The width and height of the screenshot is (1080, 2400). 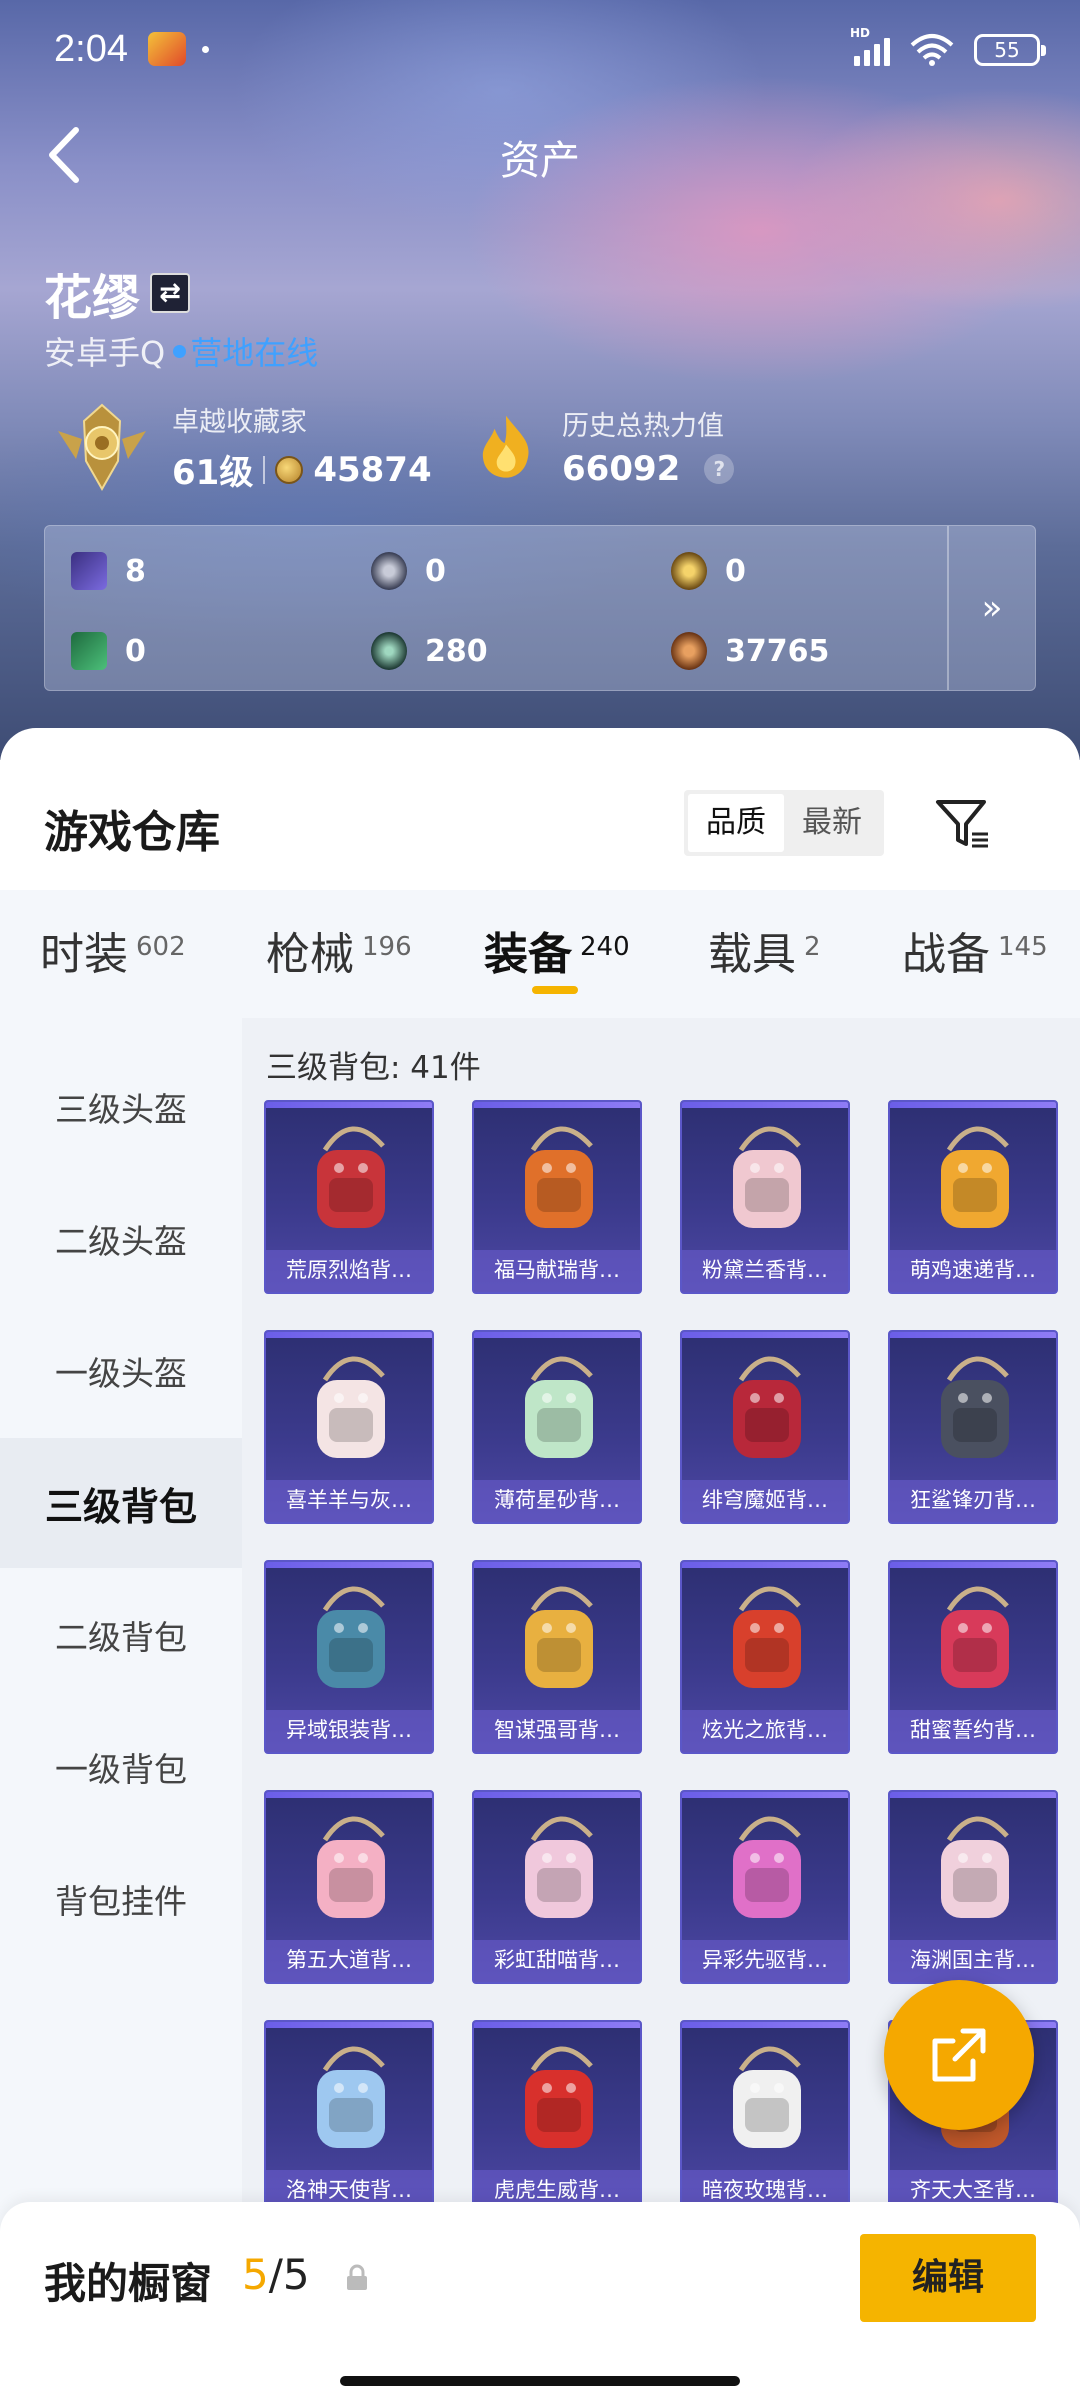 What do you see at coordinates (264, 469) in the screenshot?
I see `divider` at bounding box center [264, 469].